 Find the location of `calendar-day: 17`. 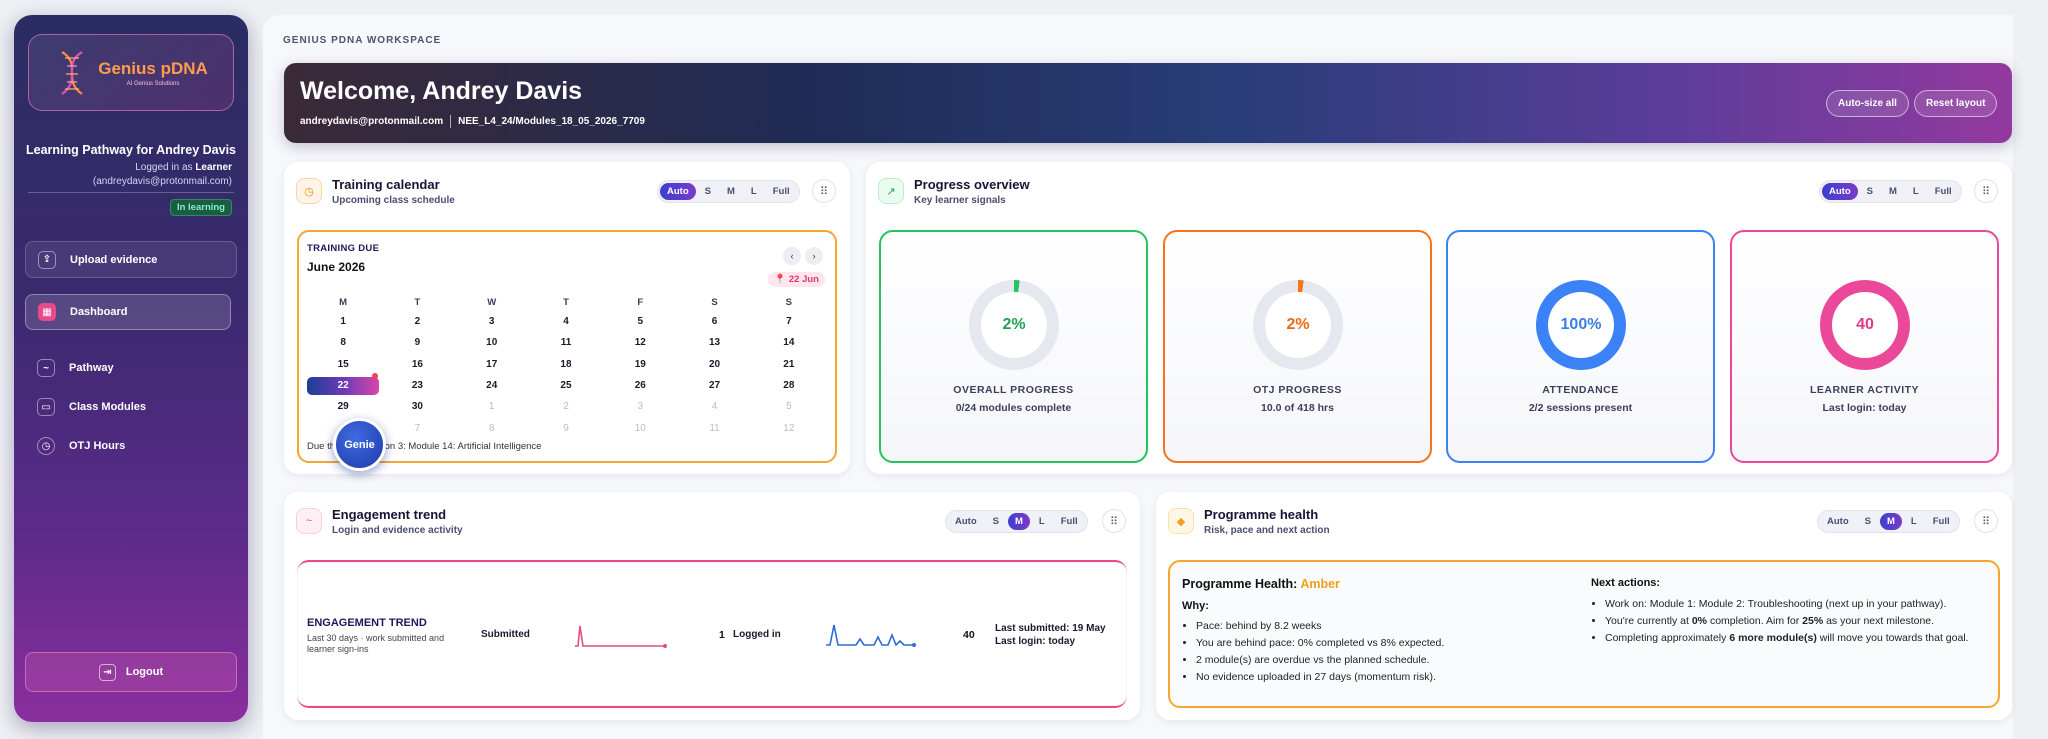

calendar-day: 17 is located at coordinates (492, 364).